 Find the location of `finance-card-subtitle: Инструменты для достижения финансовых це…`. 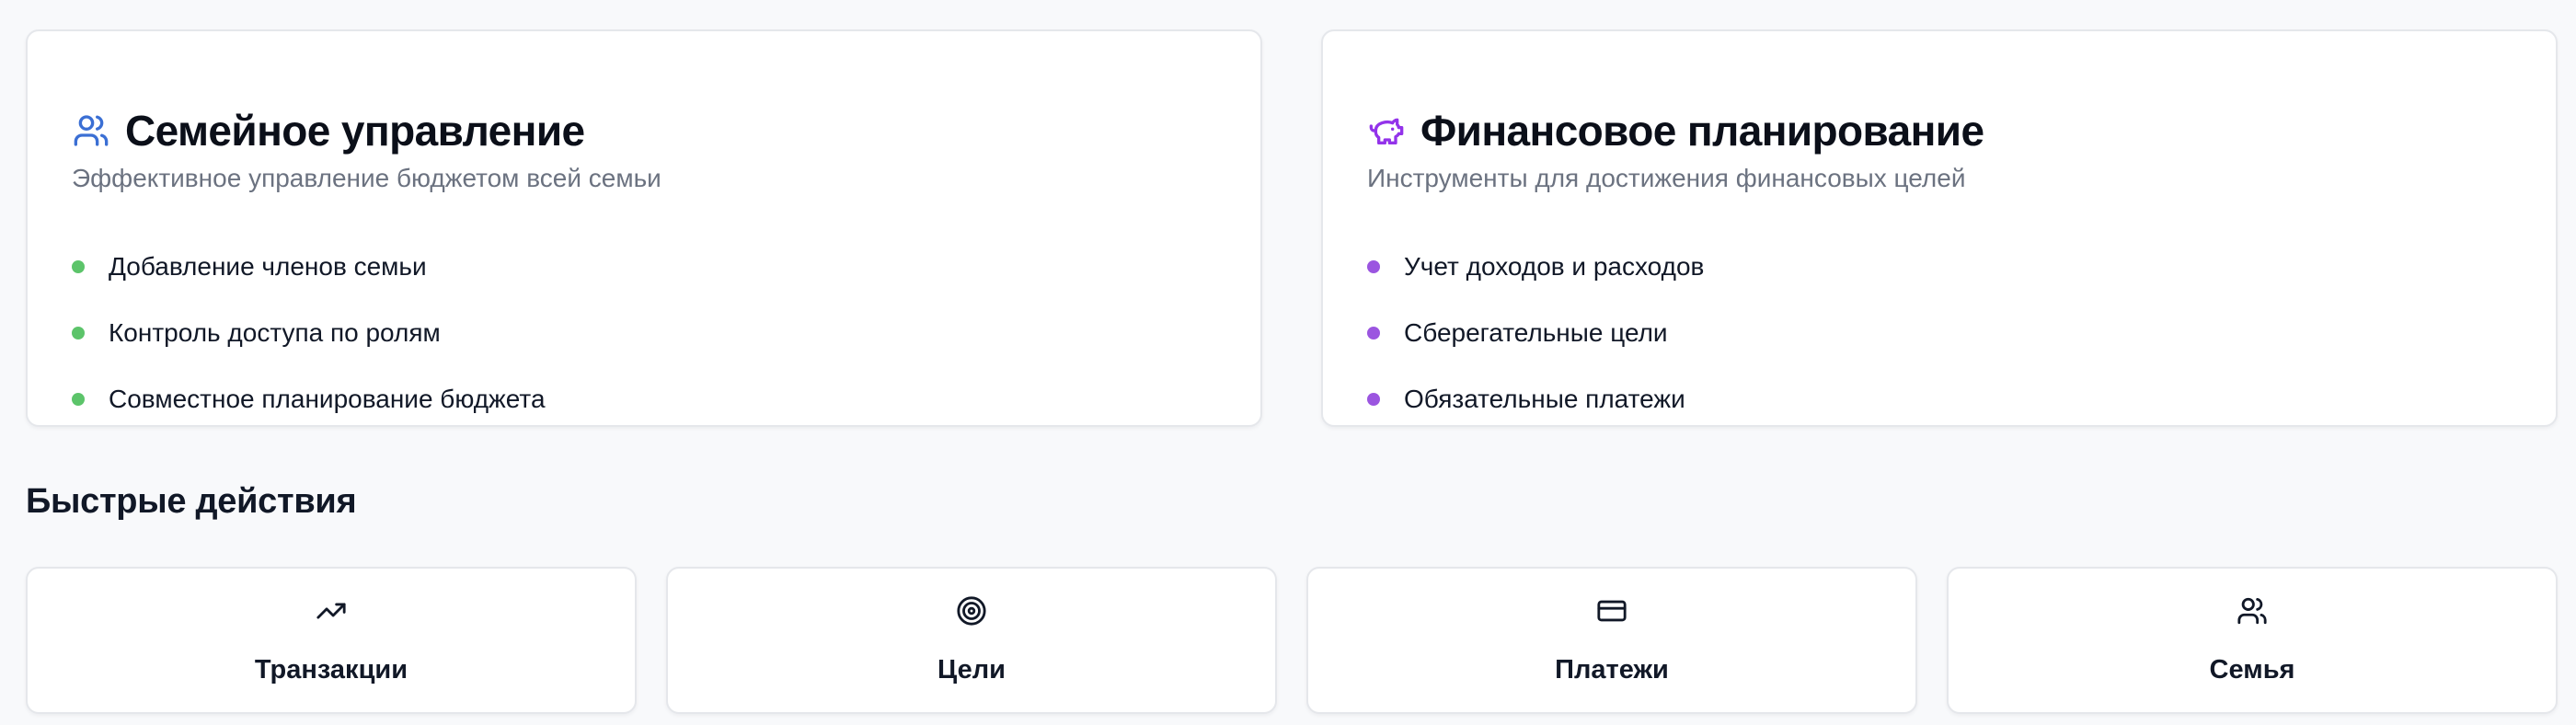

finance-card-subtitle: Инструменты для достижения финансовых це… is located at coordinates (1666, 178).